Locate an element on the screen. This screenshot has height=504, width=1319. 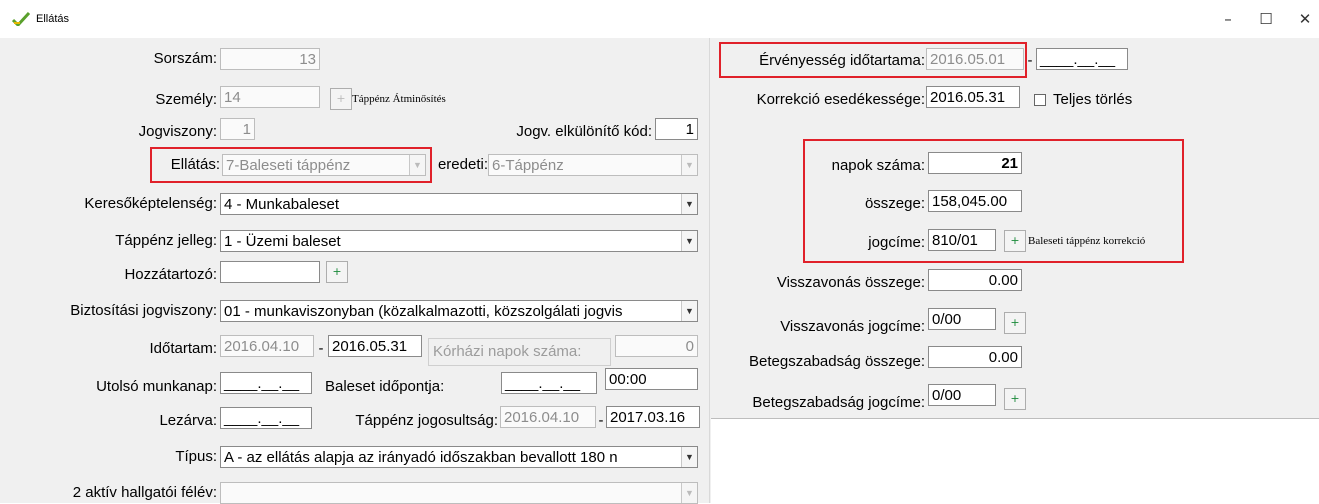
kereso-value: 4 - Munkabaleset is located at coordinates (282, 204).